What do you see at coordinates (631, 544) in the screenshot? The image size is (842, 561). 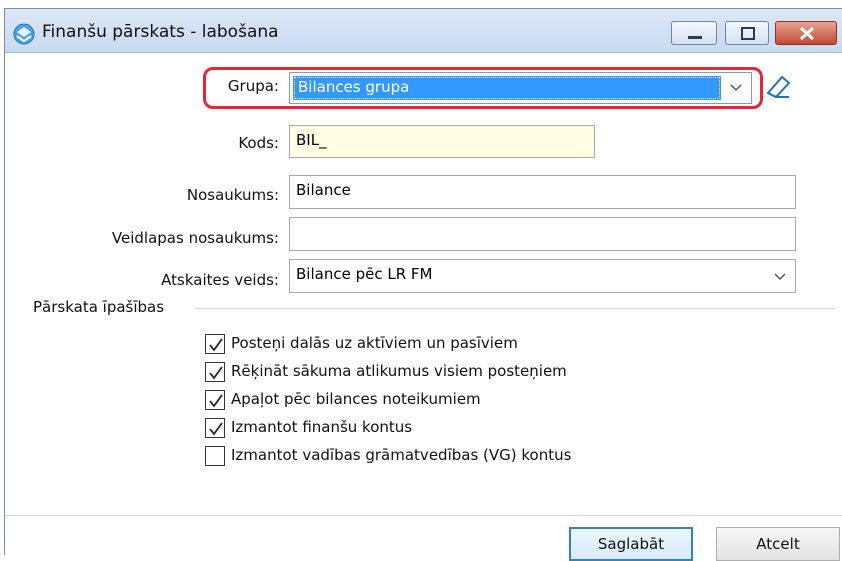 I see `save-button: Saglabāt` at bounding box center [631, 544].